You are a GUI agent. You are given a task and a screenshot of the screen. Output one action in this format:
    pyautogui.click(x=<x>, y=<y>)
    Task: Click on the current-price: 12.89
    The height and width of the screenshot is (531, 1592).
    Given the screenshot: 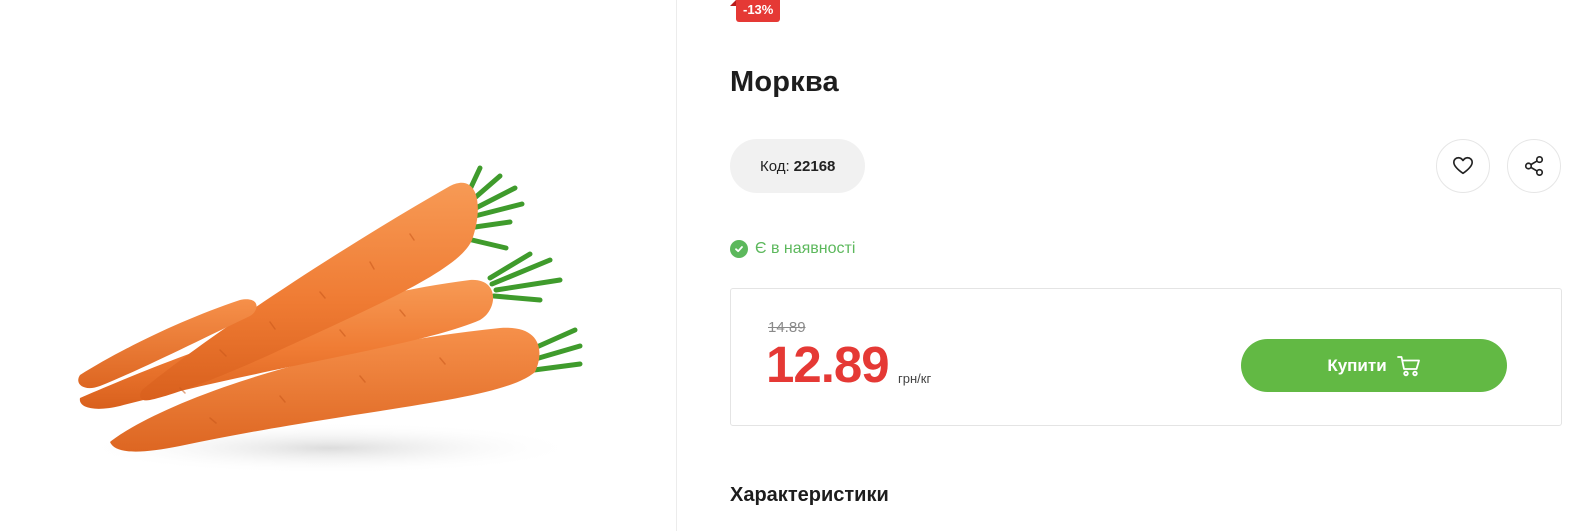 What is the action you would take?
    pyautogui.click(x=828, y=364)
    